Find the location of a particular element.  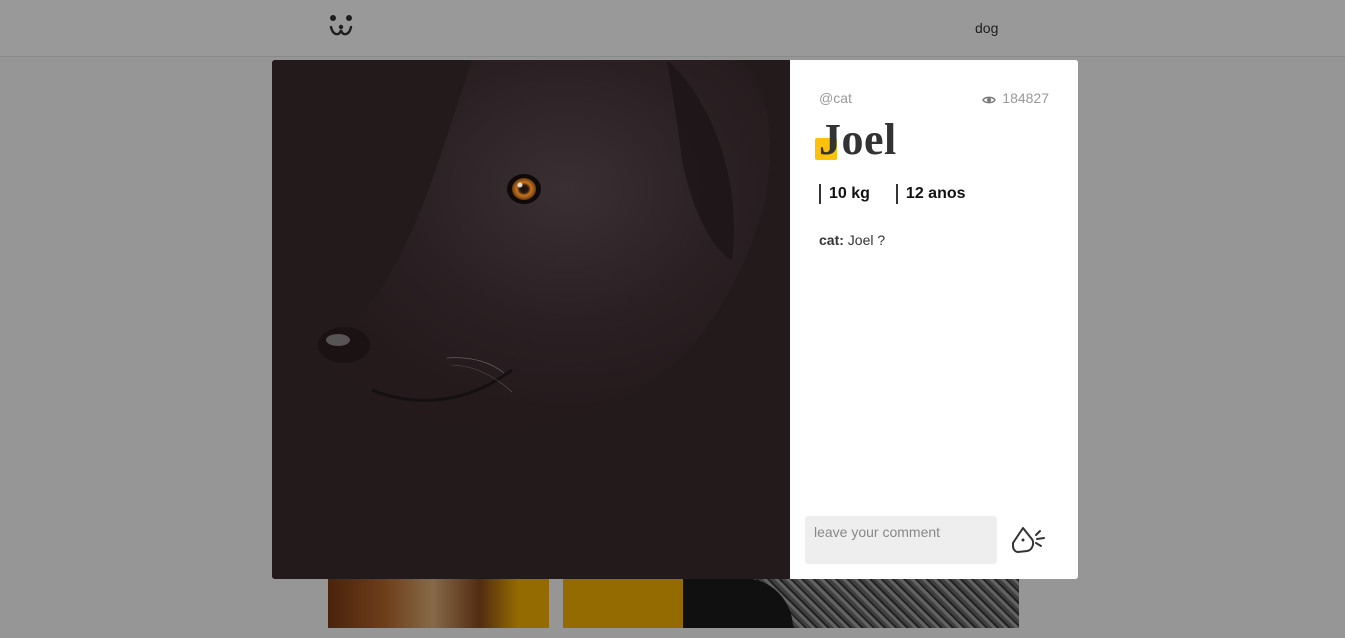

comments-list: cat: Joel ? is located at coordinates (852, 240).